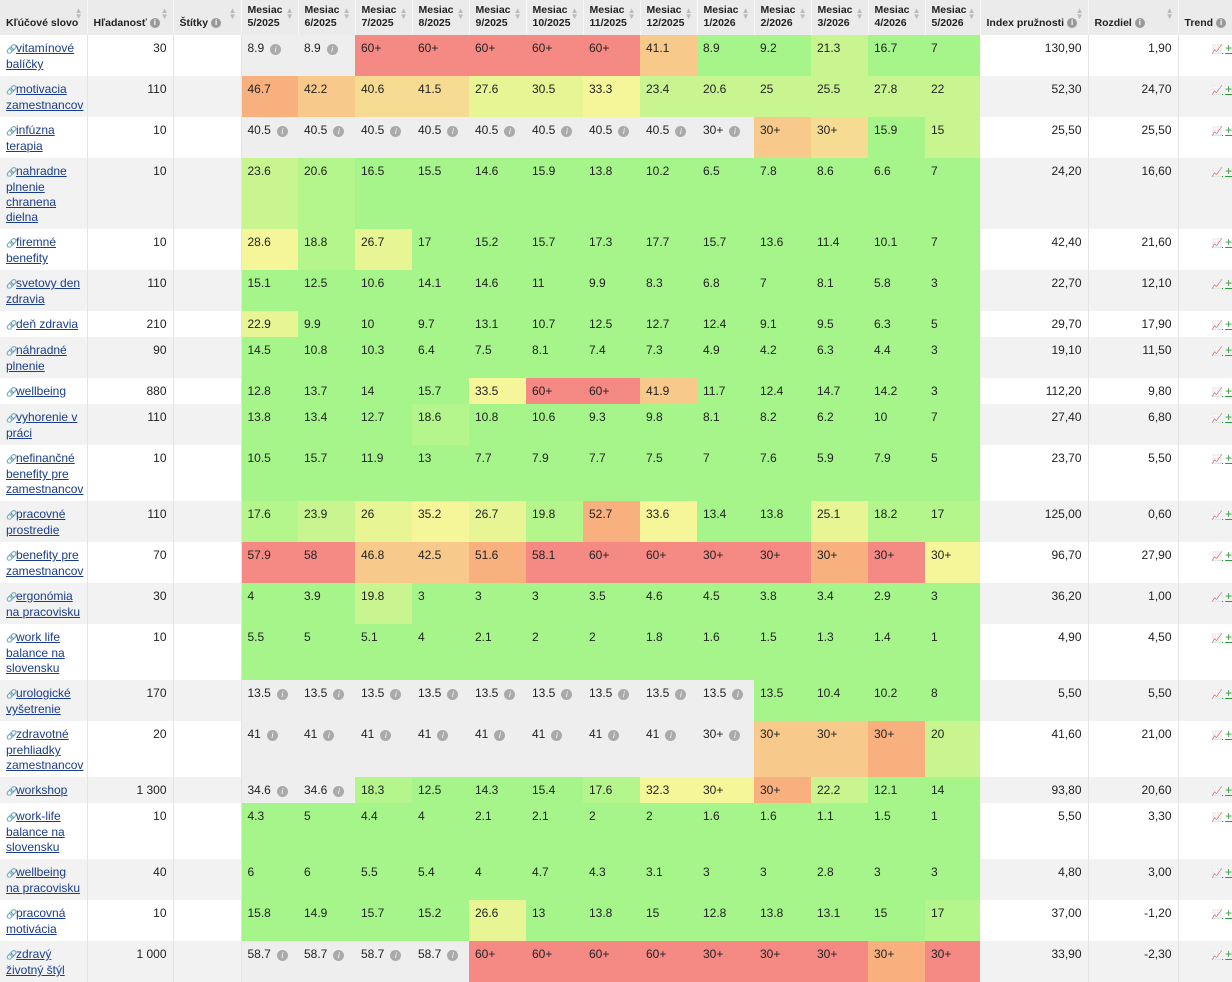 The image size is (1232, 982). What do you see at coordinates (270, 17) in the screenshot?
I see `col-header-month: Mesiac 5/2025 ▲ ▼` at bounding box center [270, 17].